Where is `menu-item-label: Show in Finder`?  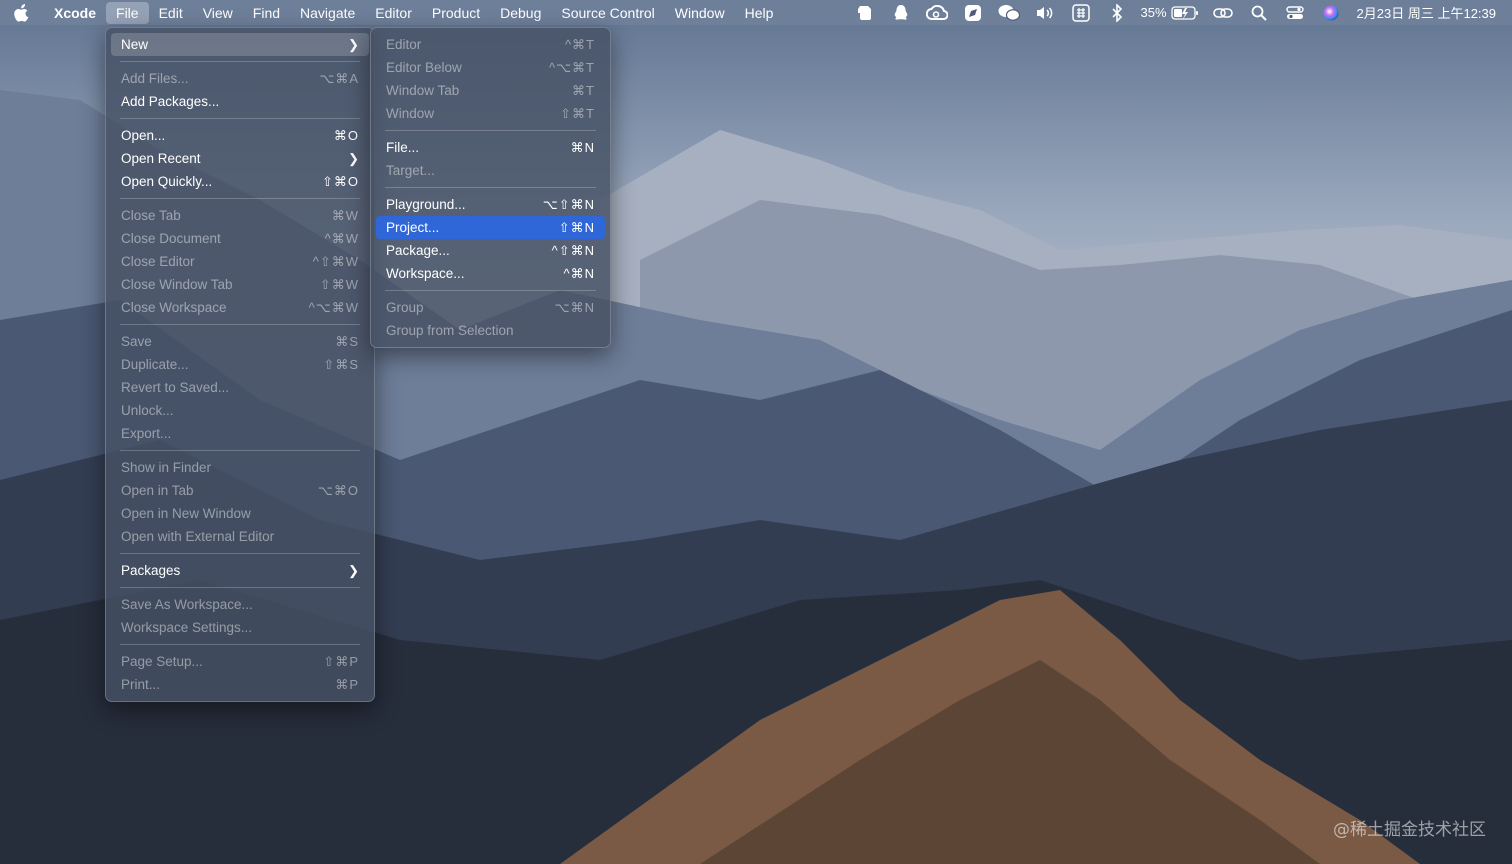 menu-item-label: Show in Finder is located at coordinates (166, 467).